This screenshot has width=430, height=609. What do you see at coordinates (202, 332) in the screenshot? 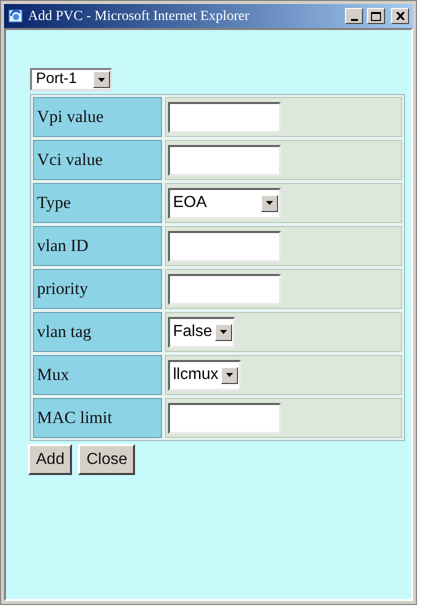
I see `dropdown-select: False` at bounding box center [202, 332].